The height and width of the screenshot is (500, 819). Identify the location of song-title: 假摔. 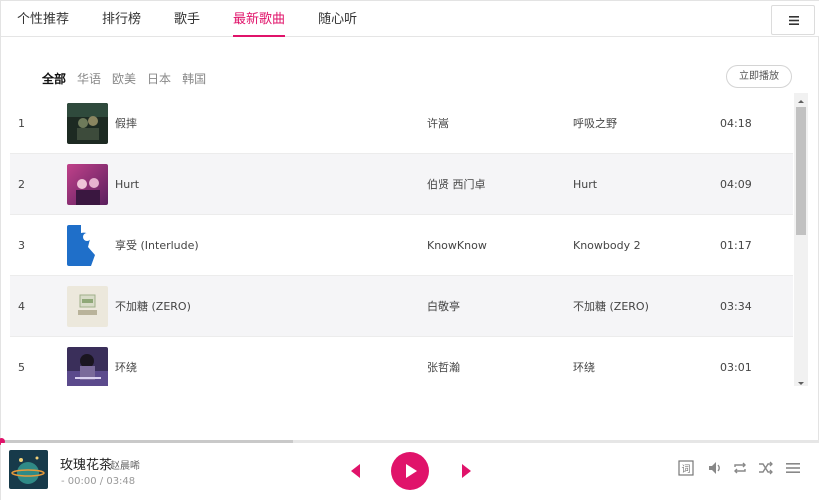
(126, 123).